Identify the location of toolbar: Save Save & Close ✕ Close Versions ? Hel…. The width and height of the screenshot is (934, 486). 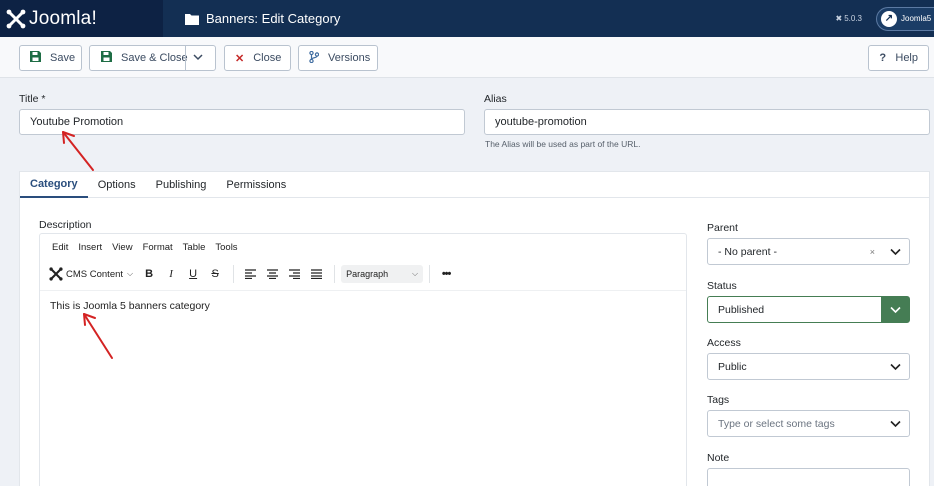
(467, 57).